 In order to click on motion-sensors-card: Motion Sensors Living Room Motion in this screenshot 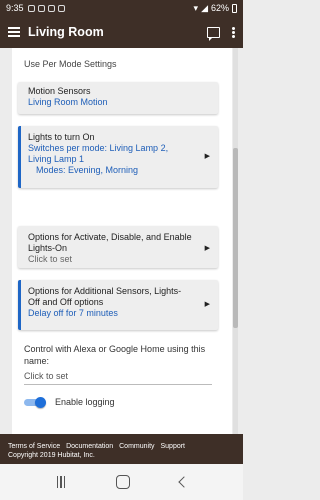, I will do `click(118, 98)`.